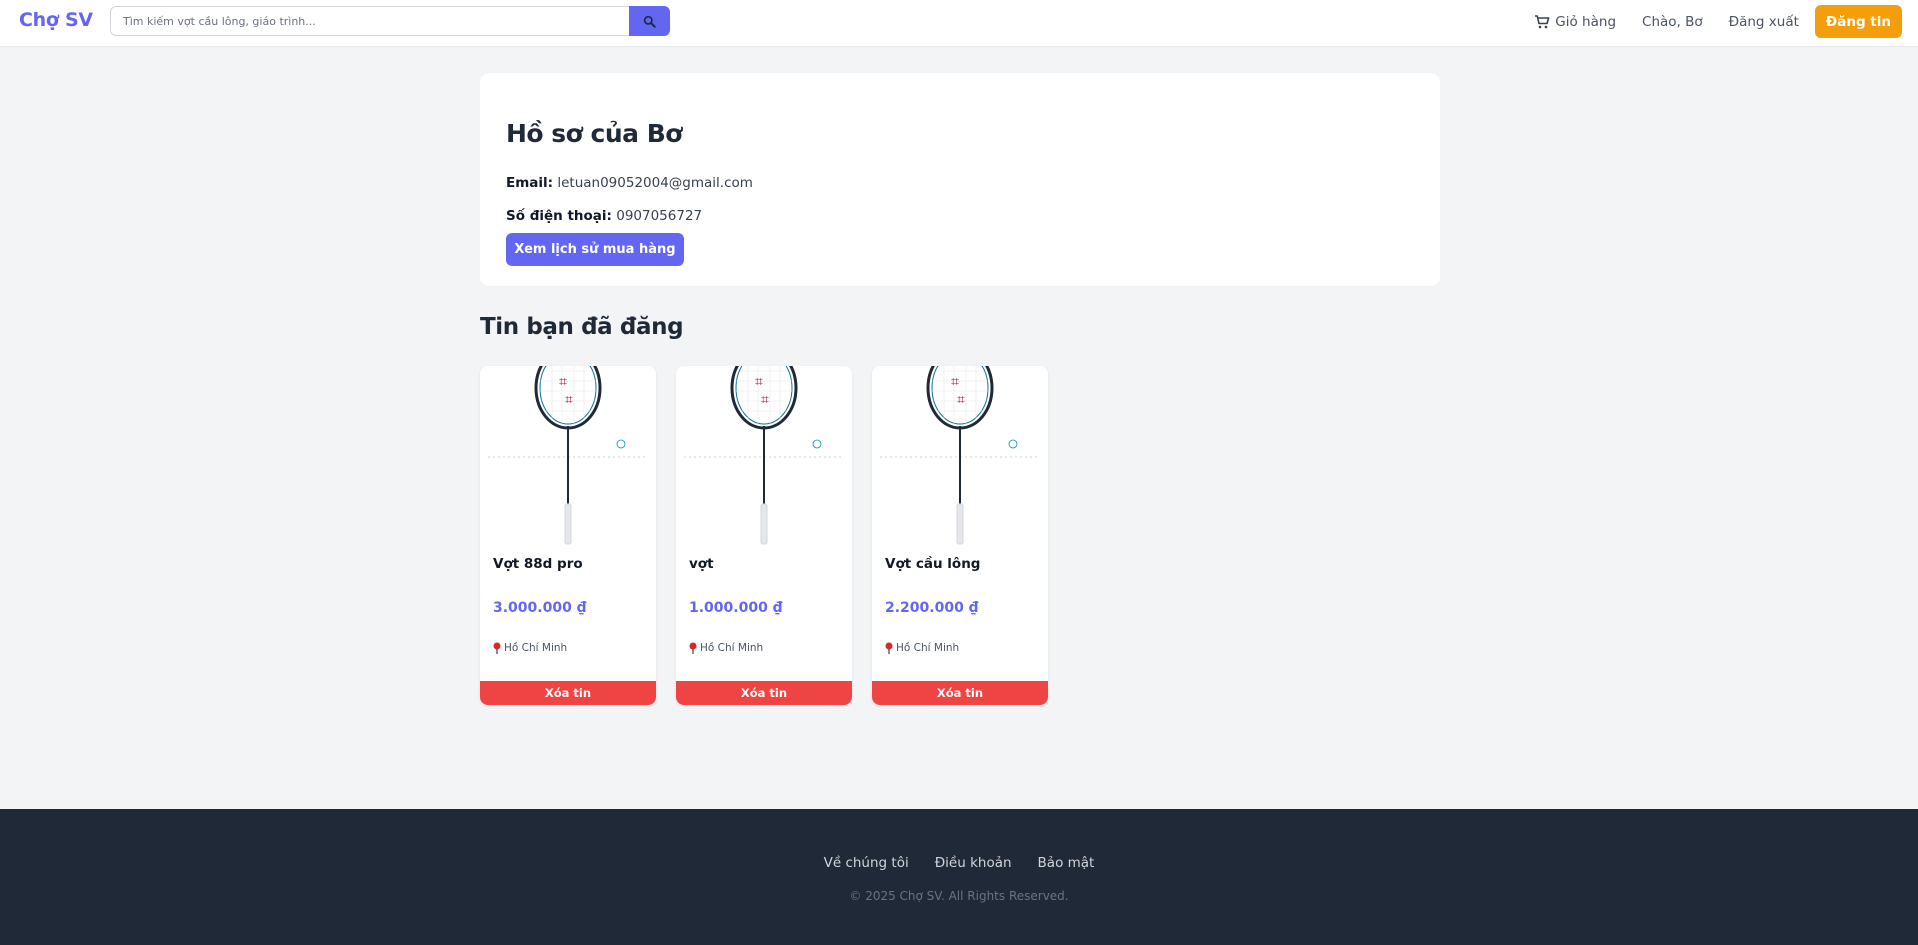 The image size is (1918, 945). I want to click on nav-menu: Giỏ hàng Chào, Bơ Đăng xuất Đăng tin, so click(1705, 21).